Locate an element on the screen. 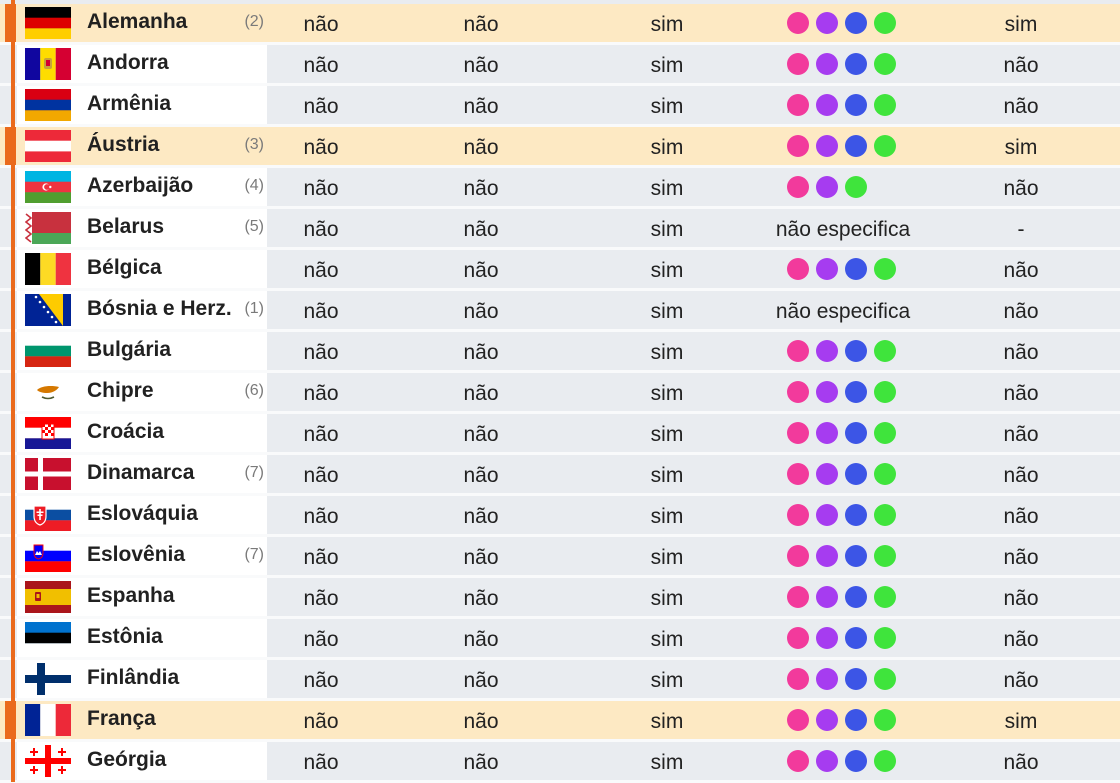 The image size is (1120, 783). slovenia-flag is located at coordinates (48, 556).